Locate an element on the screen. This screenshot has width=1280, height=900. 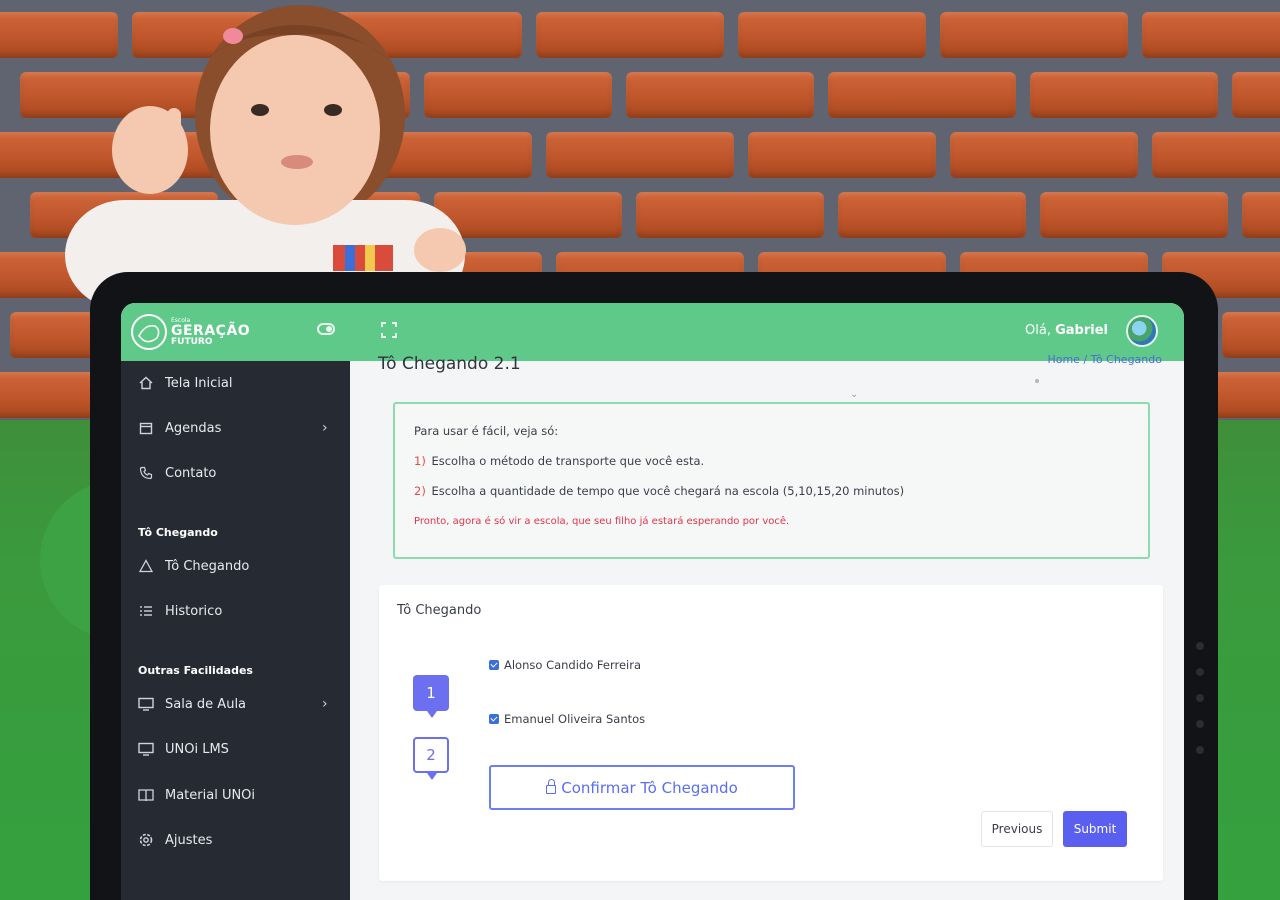
gear-icon is located at coordinates (146, 840).